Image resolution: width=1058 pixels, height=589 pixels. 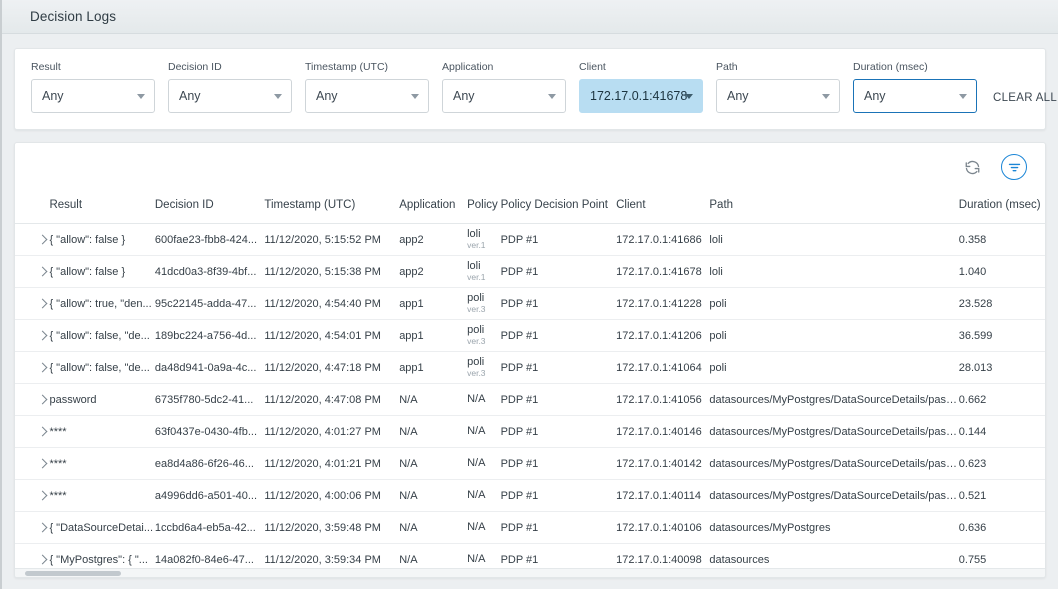 What do you see at coordinates (915, 96) in the screenshot?
I see `filter-select-duration-msec: Any` at bounding box center [915, 96].